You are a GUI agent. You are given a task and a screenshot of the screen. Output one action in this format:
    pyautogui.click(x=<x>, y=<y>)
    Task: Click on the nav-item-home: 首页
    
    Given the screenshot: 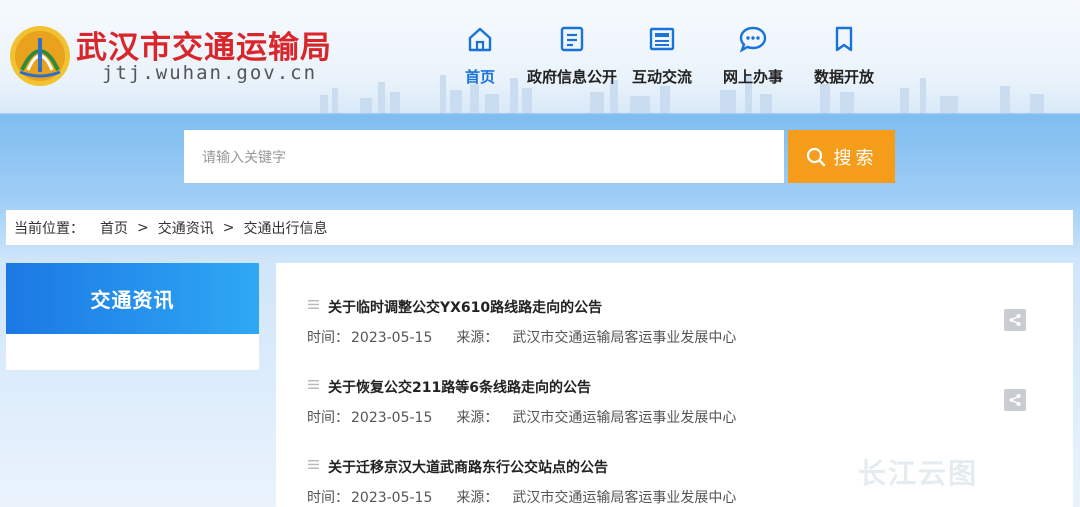 What is the action you would take?
    pyautogui.click(x=480, y=56)
    